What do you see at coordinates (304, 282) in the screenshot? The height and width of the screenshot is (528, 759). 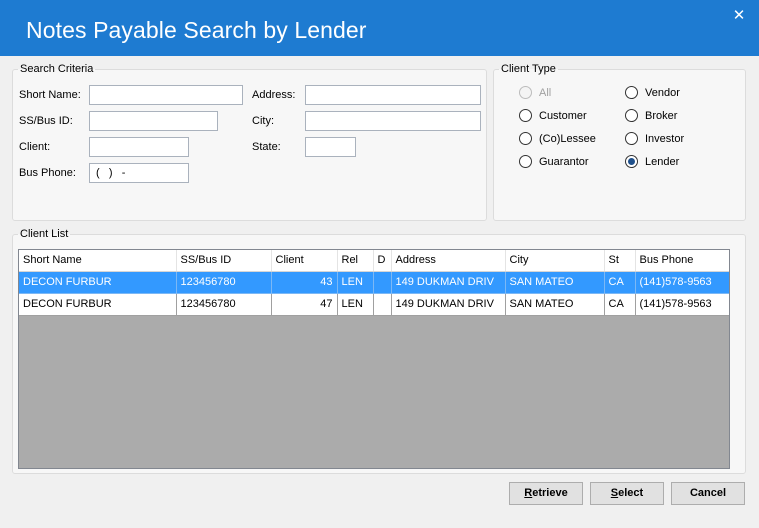 I see `table-cell: 43` at bounding box center [304, 282].